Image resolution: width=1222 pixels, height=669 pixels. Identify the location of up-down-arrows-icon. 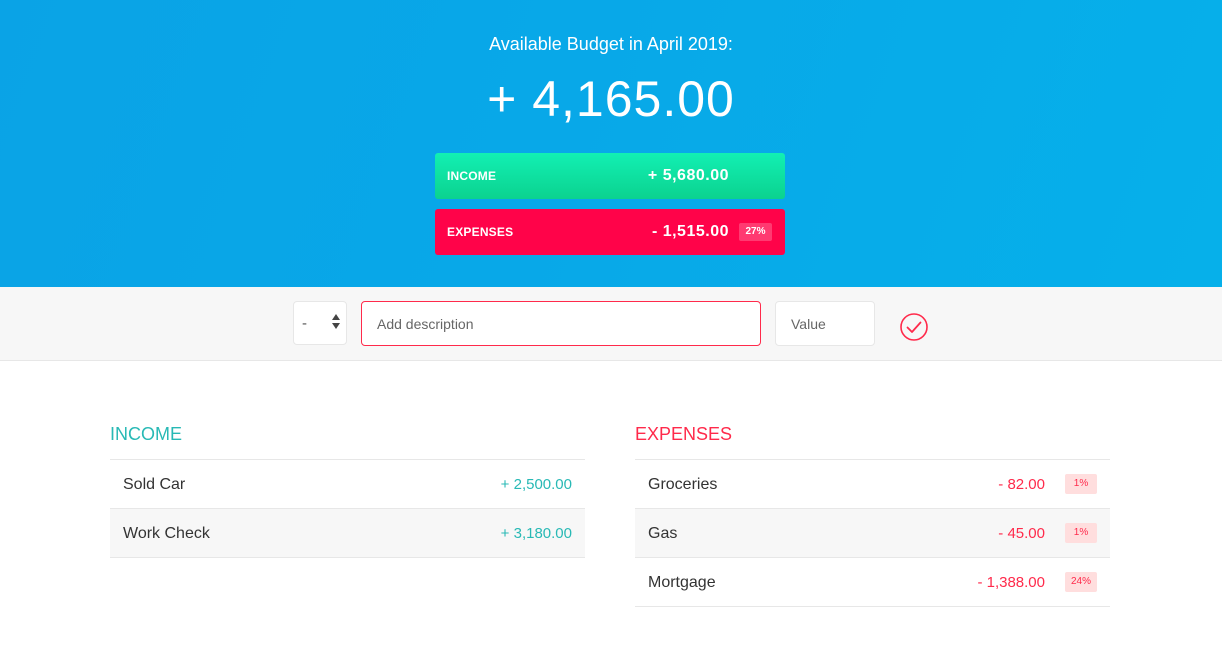
(336, 324).